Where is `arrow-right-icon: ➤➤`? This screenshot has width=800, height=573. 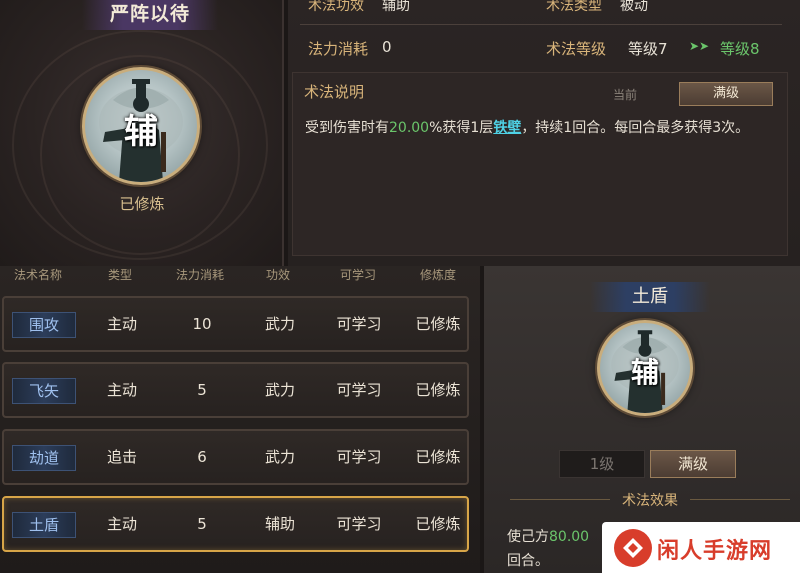
arrow-right-icon: ➤➤ is located at coordinates (699, 46).